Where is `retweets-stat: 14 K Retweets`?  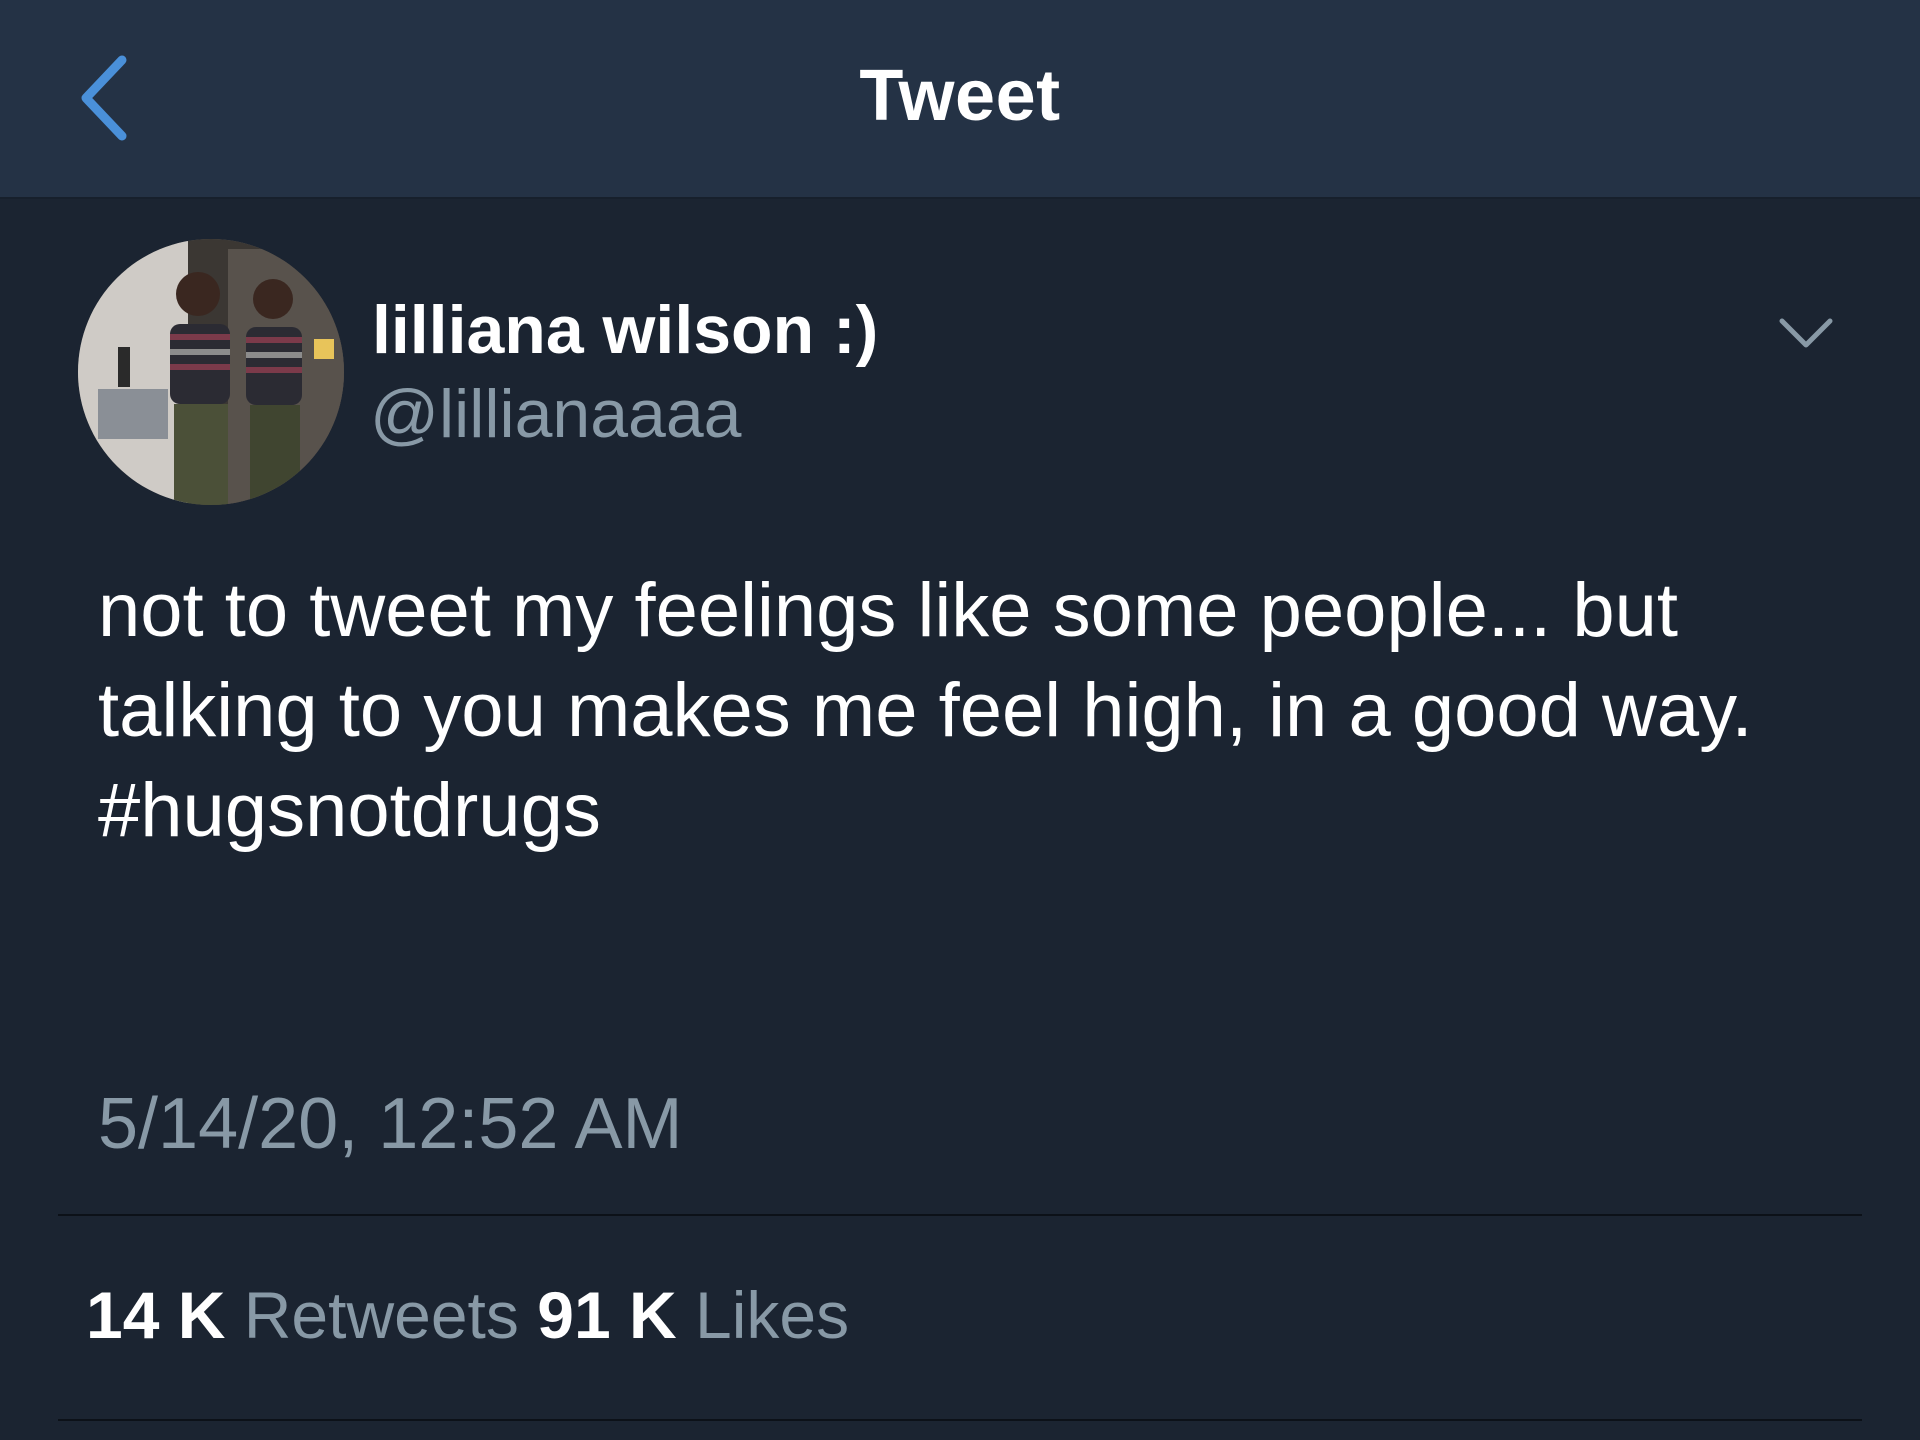 retweets-stat: 14 K Retweets is located at coordinates (302, 1315).